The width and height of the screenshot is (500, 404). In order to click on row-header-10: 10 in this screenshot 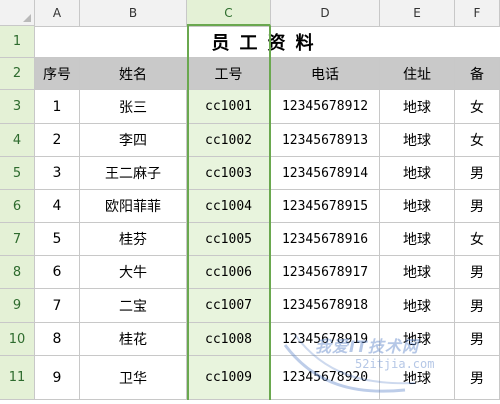, I will do `click(17, 339)`.